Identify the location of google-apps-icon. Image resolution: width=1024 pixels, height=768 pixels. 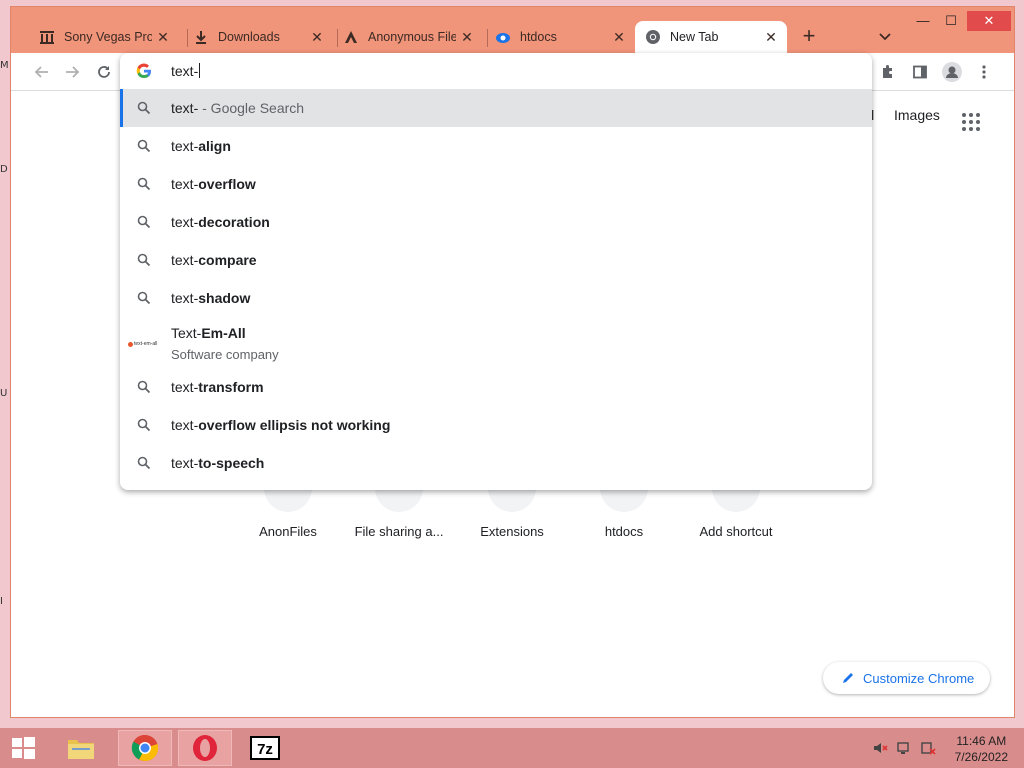
(971, 122).